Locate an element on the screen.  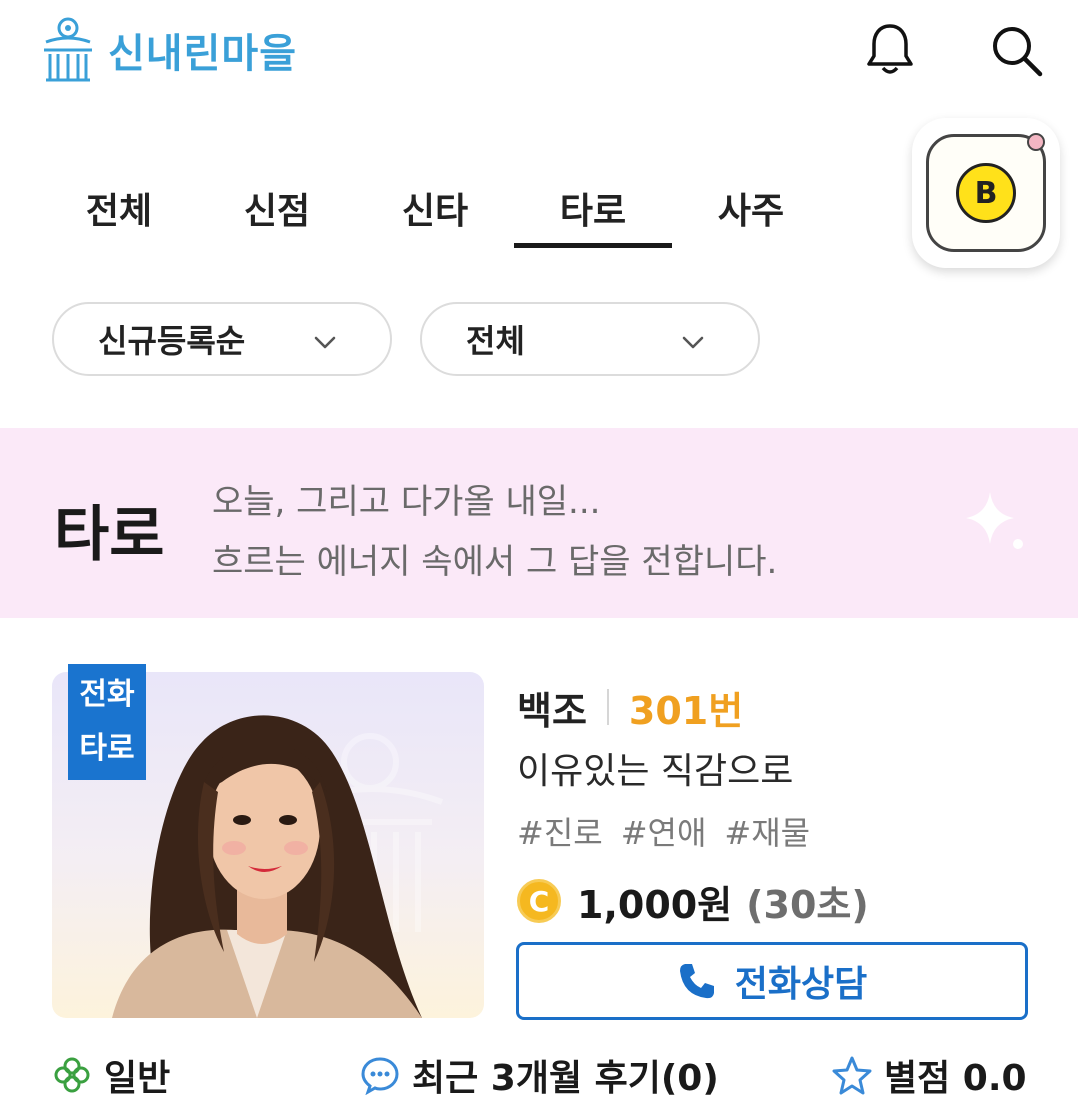
tab-tarot: 타로 is located at coordinates (593, 210).